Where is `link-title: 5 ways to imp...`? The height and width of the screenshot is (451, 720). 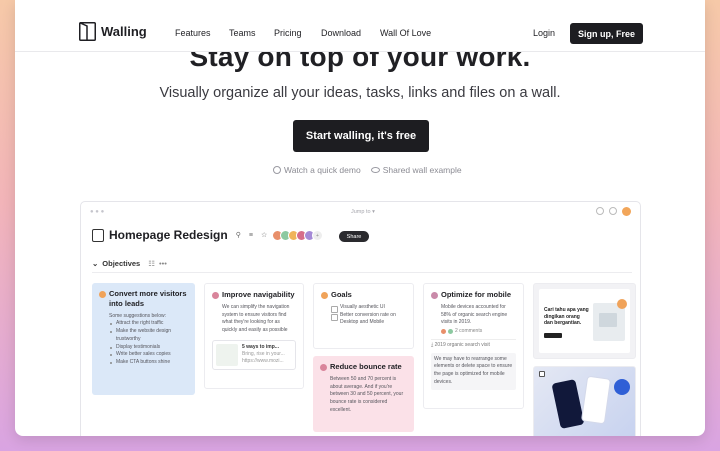 link-title: 5 ways to imp... is located at coordinates (260, 346).